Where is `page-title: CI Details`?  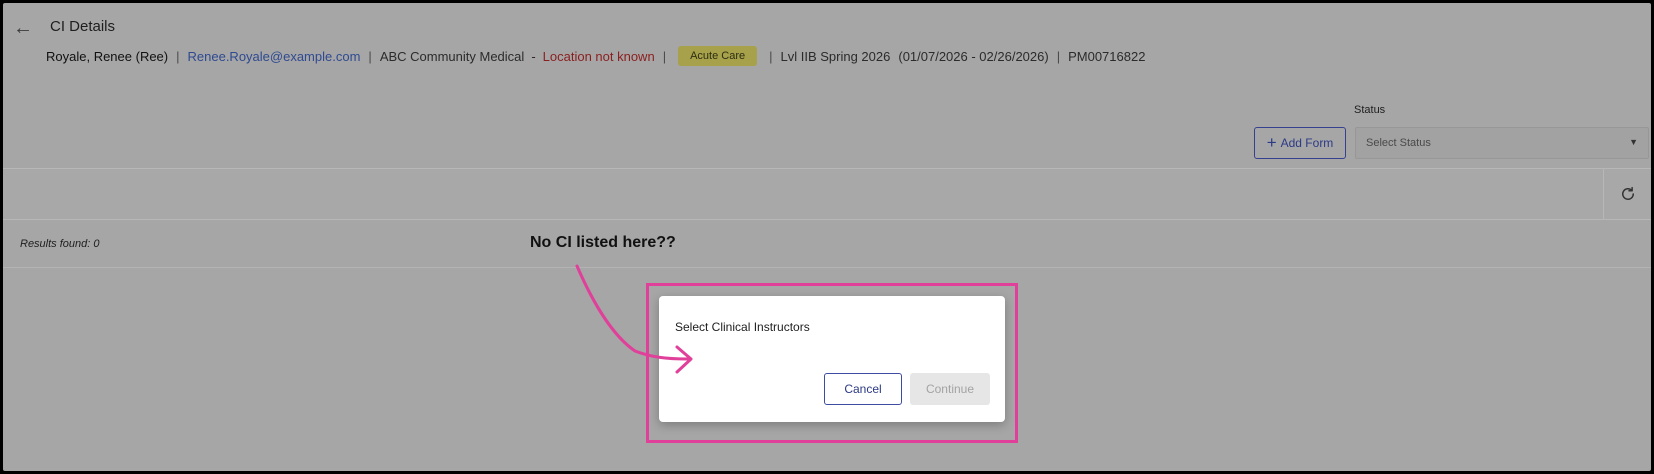
page-title: CI Details is located at coordinates (83, 26).